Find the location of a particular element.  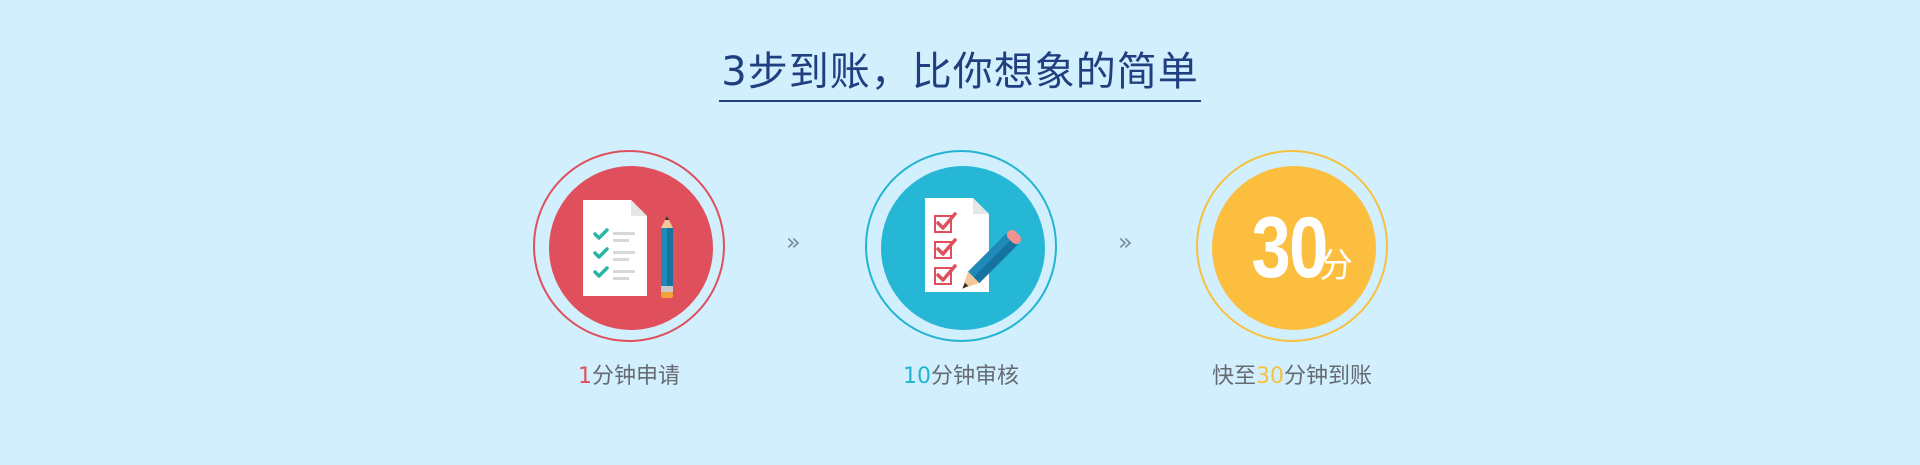

step-3-circle: 30分 is located at coordinates (1294, 248).